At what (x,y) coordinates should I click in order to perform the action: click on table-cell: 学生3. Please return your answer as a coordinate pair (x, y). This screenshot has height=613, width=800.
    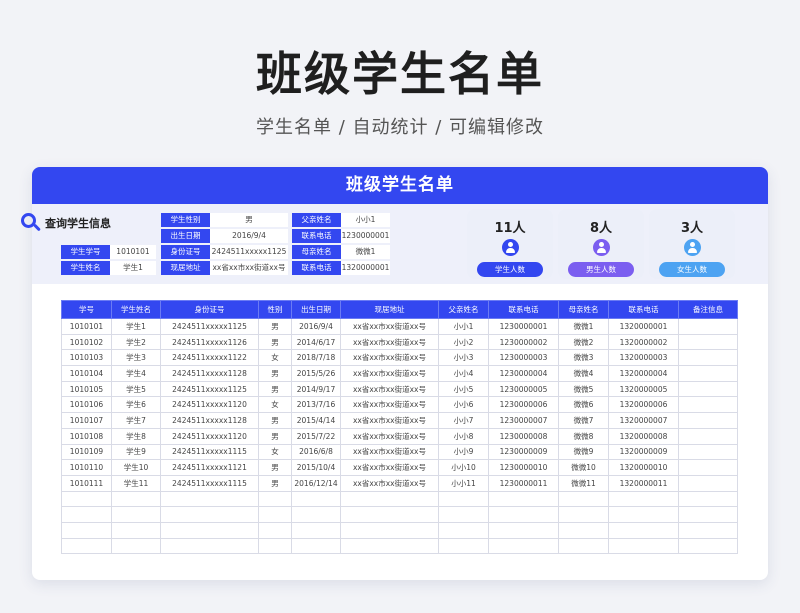
    Looking at the image, I should click on (136, 358).